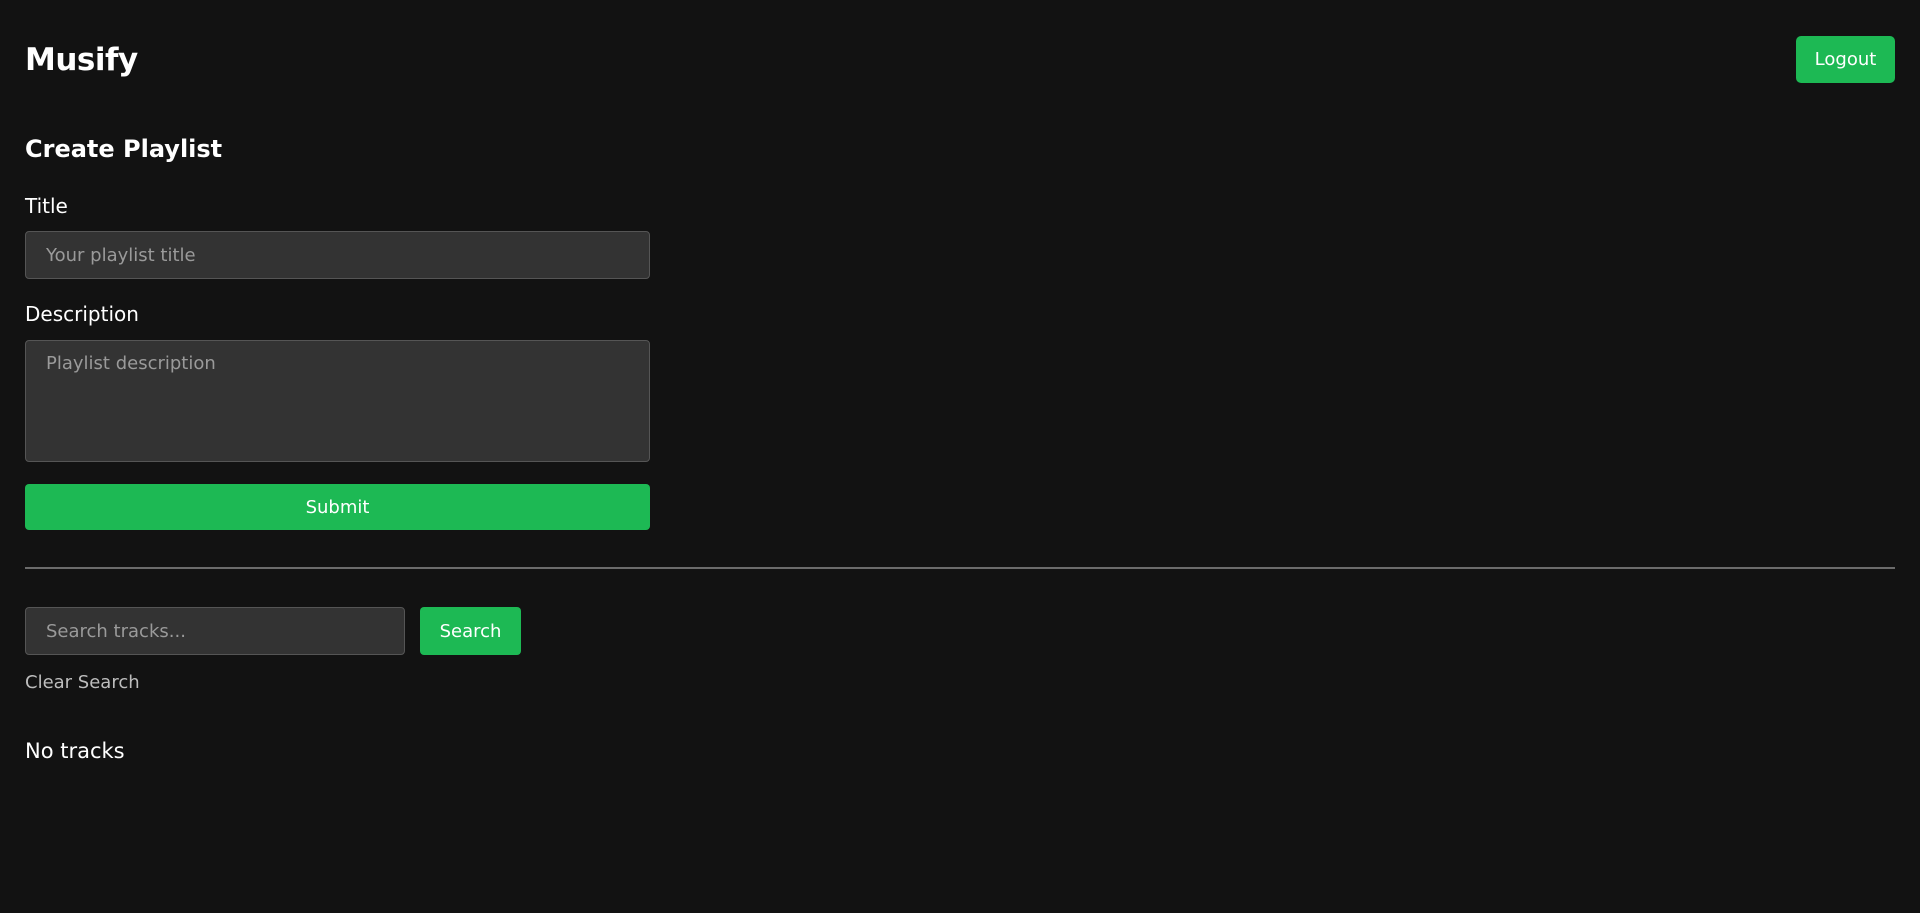  I want to click on search-tracks-input, so click(215, 631).